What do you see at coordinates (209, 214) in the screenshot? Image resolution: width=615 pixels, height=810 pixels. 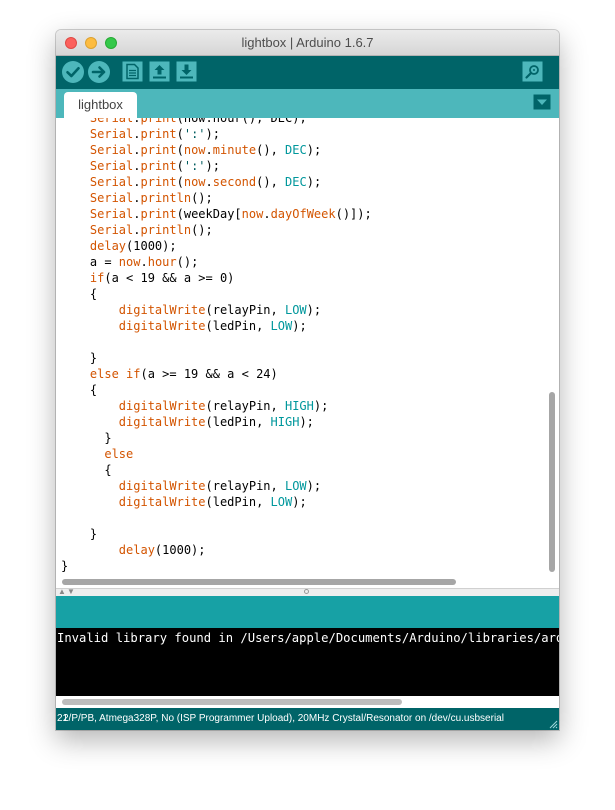 I see `code-token: (weekDay[` at bounding box center [209, 214].